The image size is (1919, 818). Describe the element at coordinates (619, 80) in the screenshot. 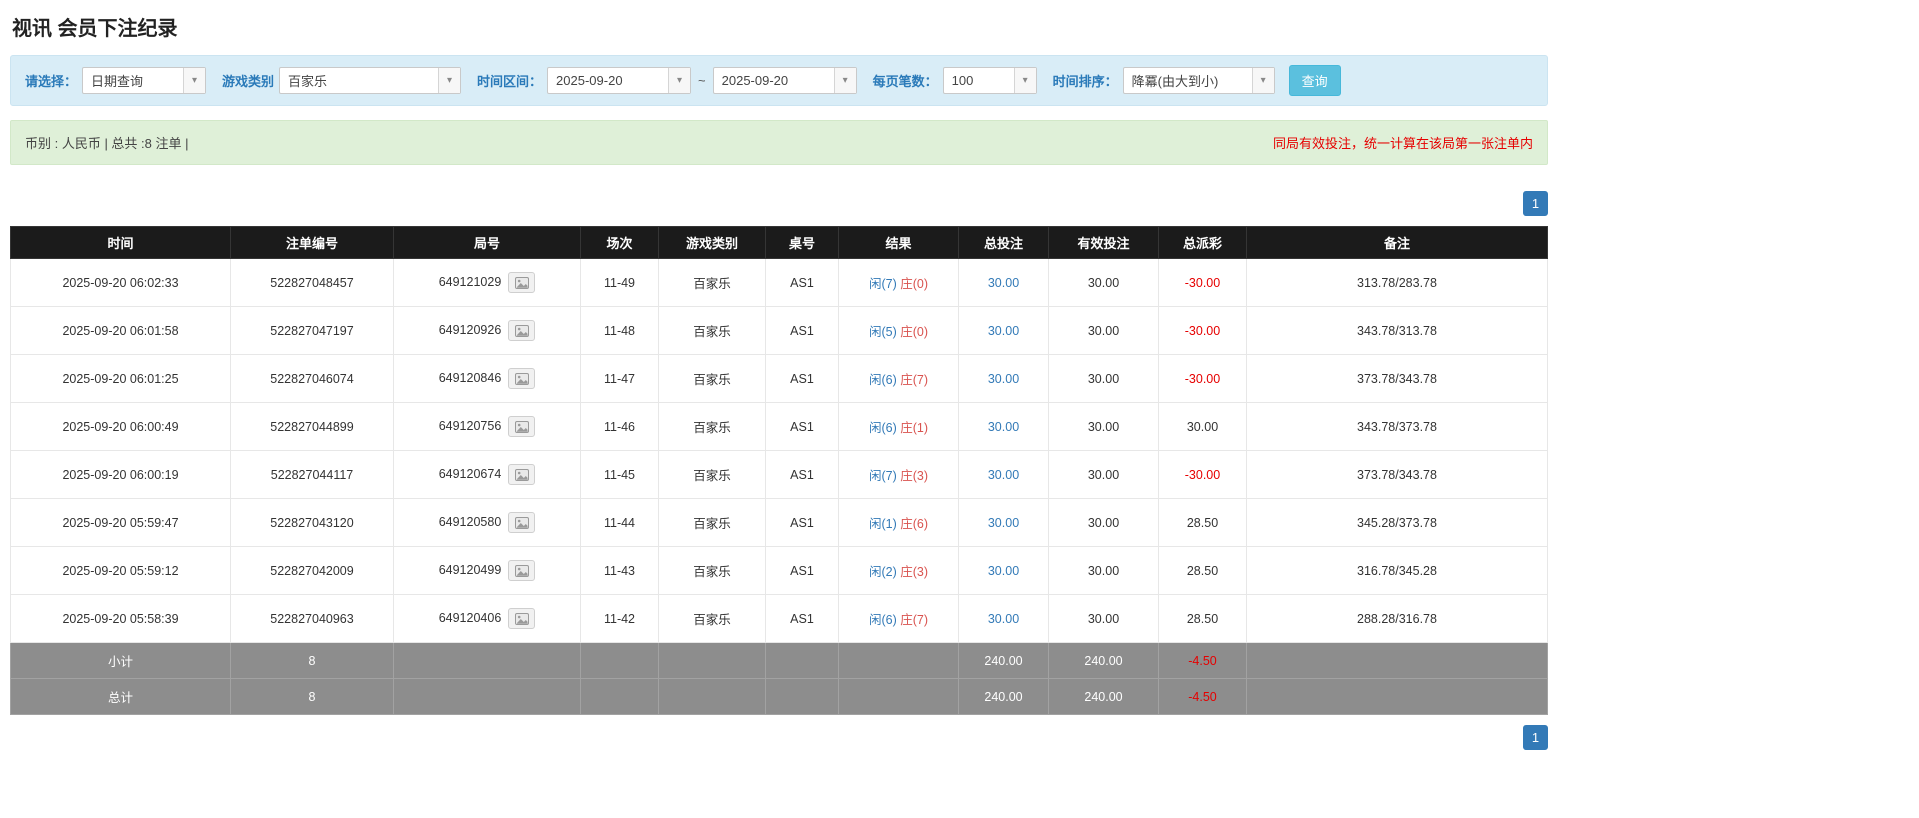

I see `date-from-picker: 2025-09-20 ▾` at that location.